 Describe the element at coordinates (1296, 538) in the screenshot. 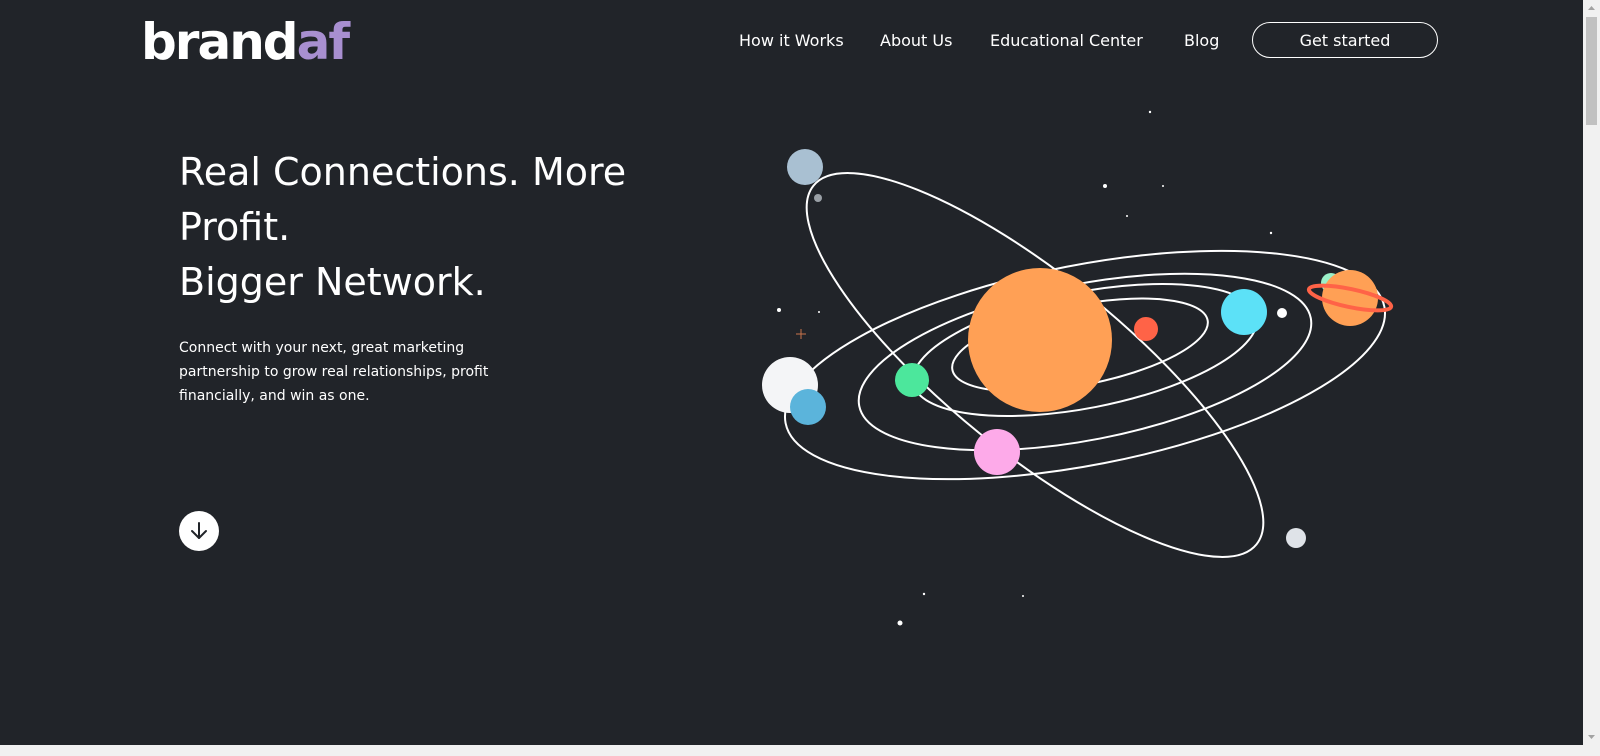

I see `planet-light-gray` at that location.